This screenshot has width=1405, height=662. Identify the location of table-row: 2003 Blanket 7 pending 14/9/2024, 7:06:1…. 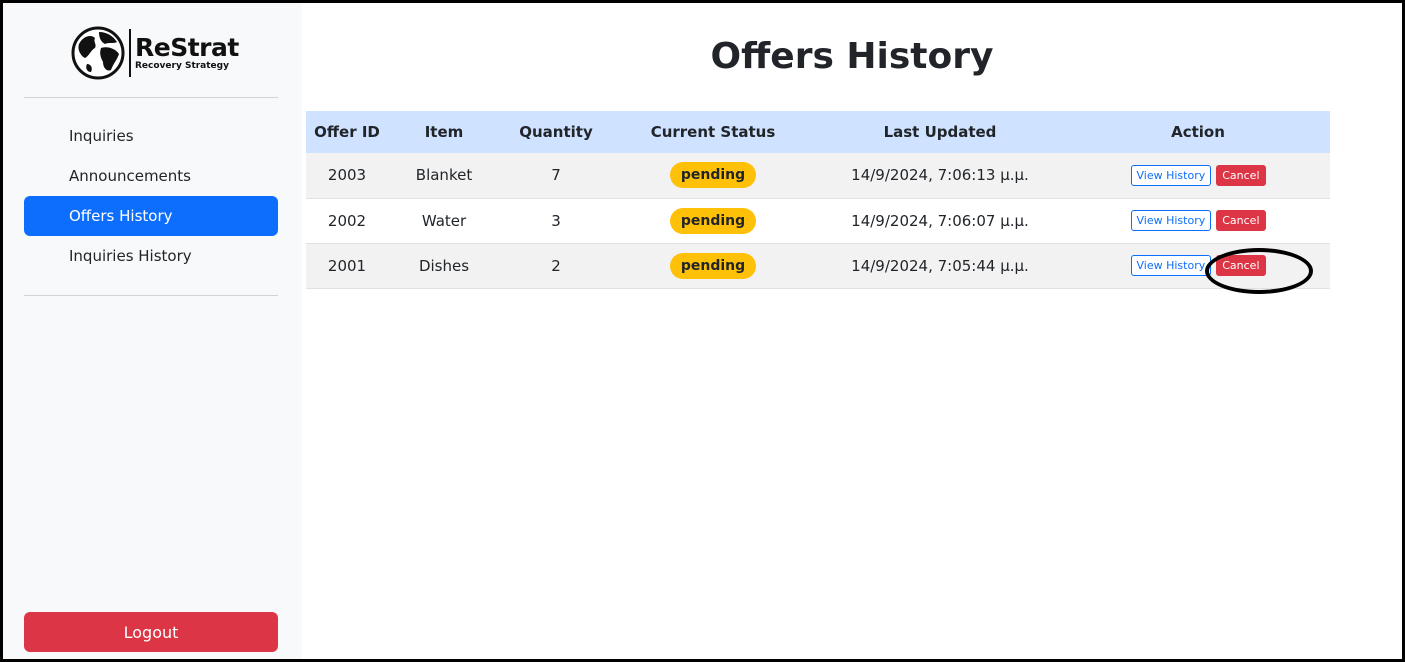
(818, 175).